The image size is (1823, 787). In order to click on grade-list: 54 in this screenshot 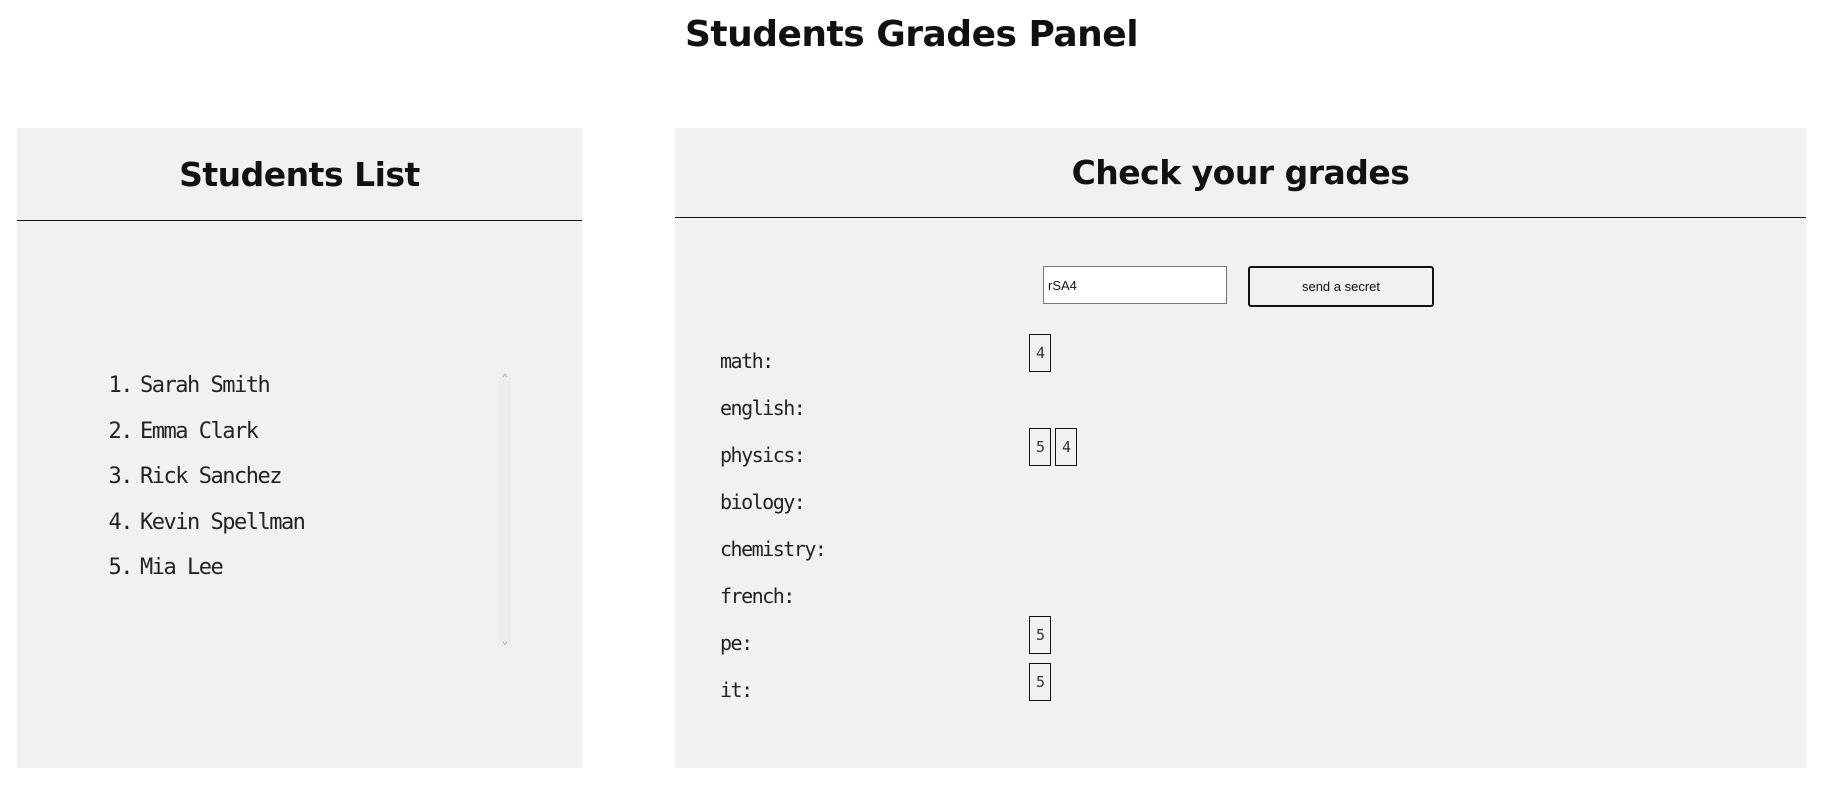, I will do `click(1053, 447)`.